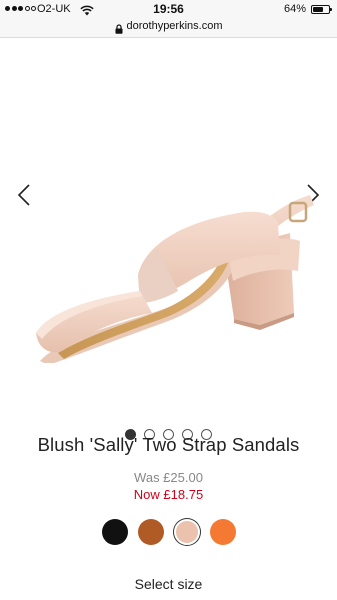  What do you see at coordinates (114, 532) in the screenshot?
I see `color-swatch-black` at bounding box center [114, 532].